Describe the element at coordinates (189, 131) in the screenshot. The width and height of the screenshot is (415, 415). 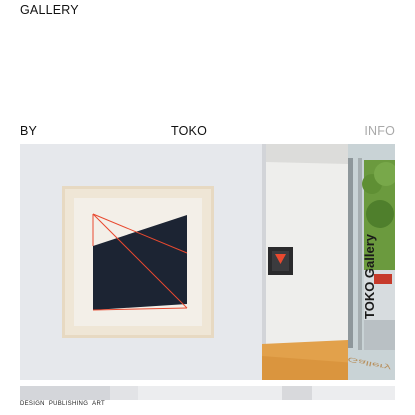
I see `toko-wordmark: TOKO` at that location.